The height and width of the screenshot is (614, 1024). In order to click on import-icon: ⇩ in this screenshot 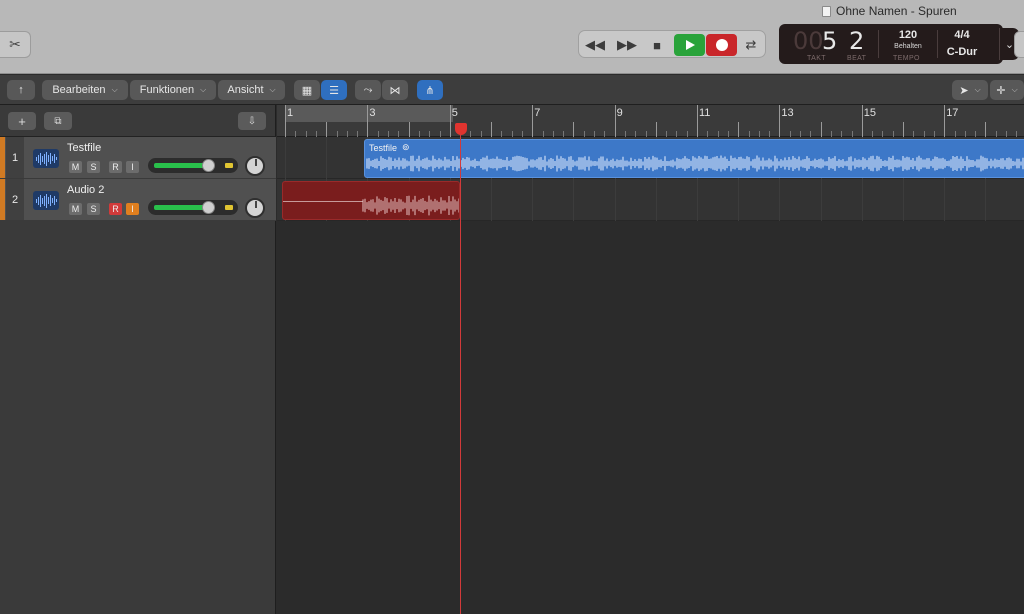, I will do `click(252, 121)`.